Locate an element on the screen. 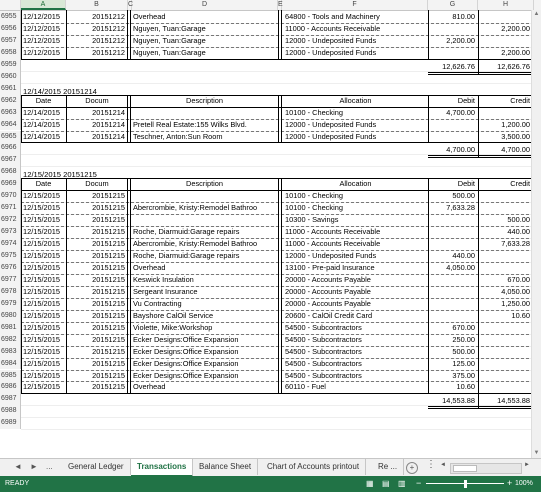  cell-credit: 440.00 is located at coordinates (504, 232).